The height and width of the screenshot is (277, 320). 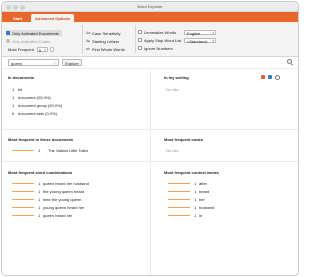 I want to click on context-words-title: Most frequent context words, so click(x=191, y=172).